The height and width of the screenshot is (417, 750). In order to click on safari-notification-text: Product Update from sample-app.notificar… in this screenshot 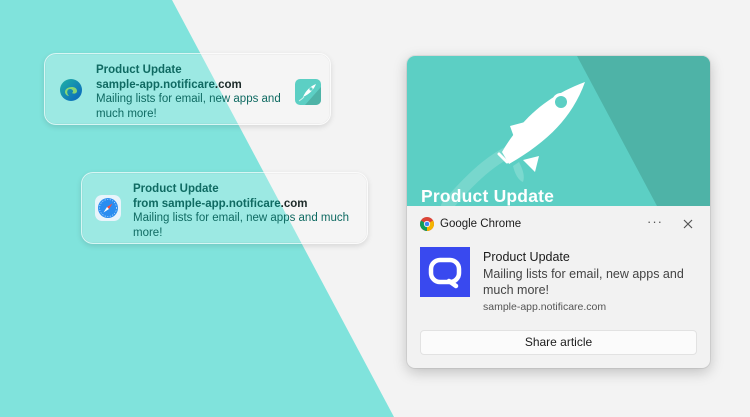, I will do `click(245, 211)`.